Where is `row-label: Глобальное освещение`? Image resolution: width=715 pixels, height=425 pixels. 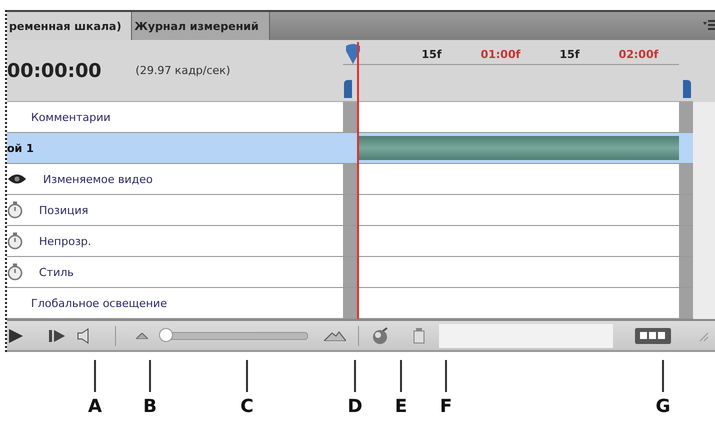
row-label: Глобальное освещение is located at coordinates (99, 303).